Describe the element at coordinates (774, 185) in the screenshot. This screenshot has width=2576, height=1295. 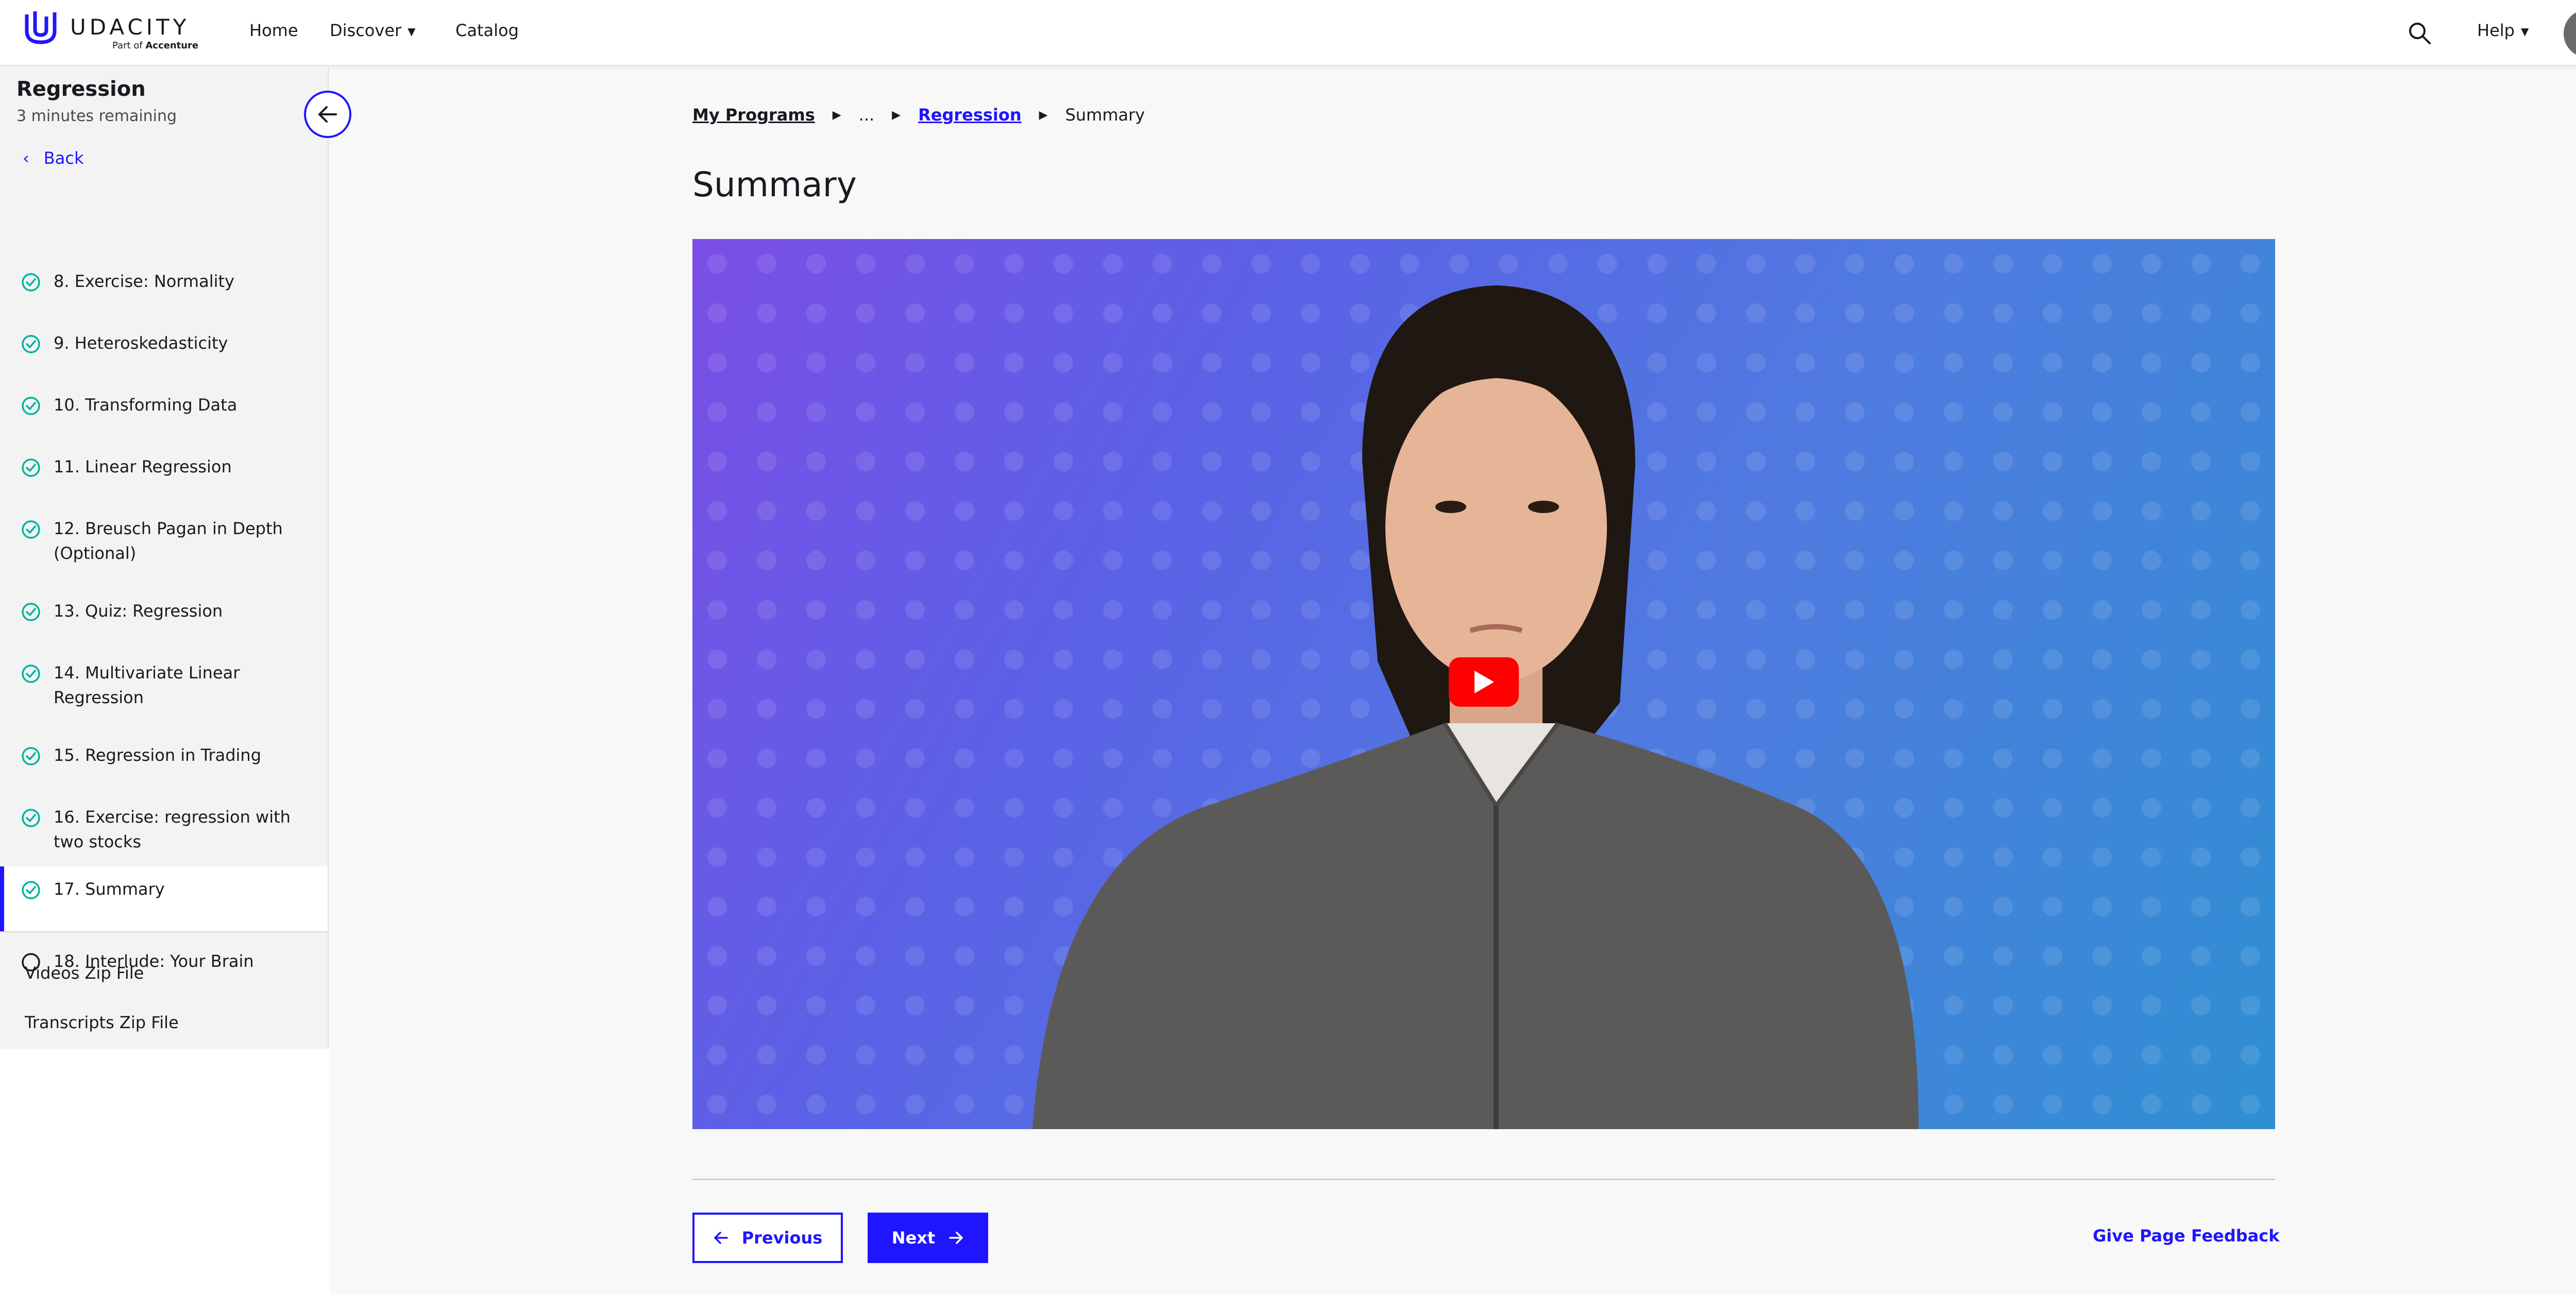
I see `page-title: Summary` at that location.